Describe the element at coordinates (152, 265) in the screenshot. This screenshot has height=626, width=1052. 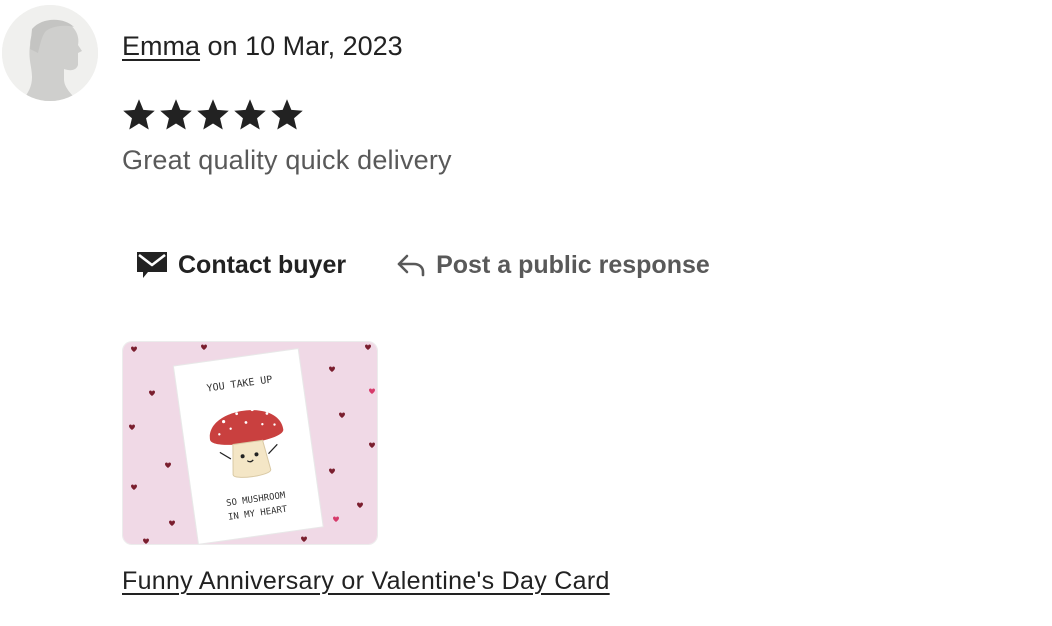
I see `envelope-icon` at that location.